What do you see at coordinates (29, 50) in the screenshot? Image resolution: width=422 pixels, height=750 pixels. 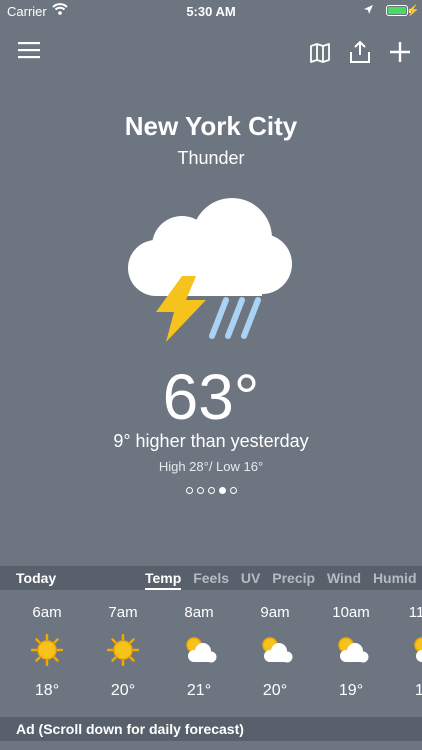 I see `menu-icon` at bounding box center [29, 50].